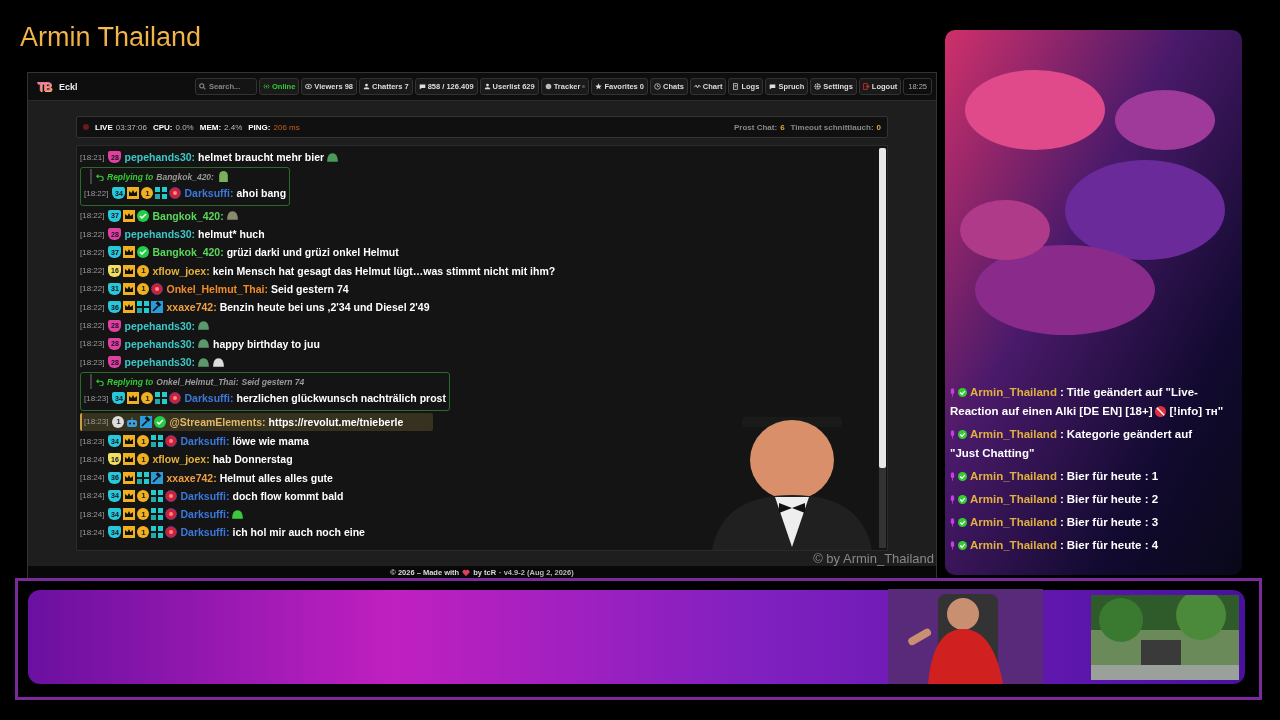 This screenshot has width=1280, height=720. What do you see at coordinates (92, 157) in the screenshot?
I see `message-time: [18:21]` at bounding box center [92, 157].